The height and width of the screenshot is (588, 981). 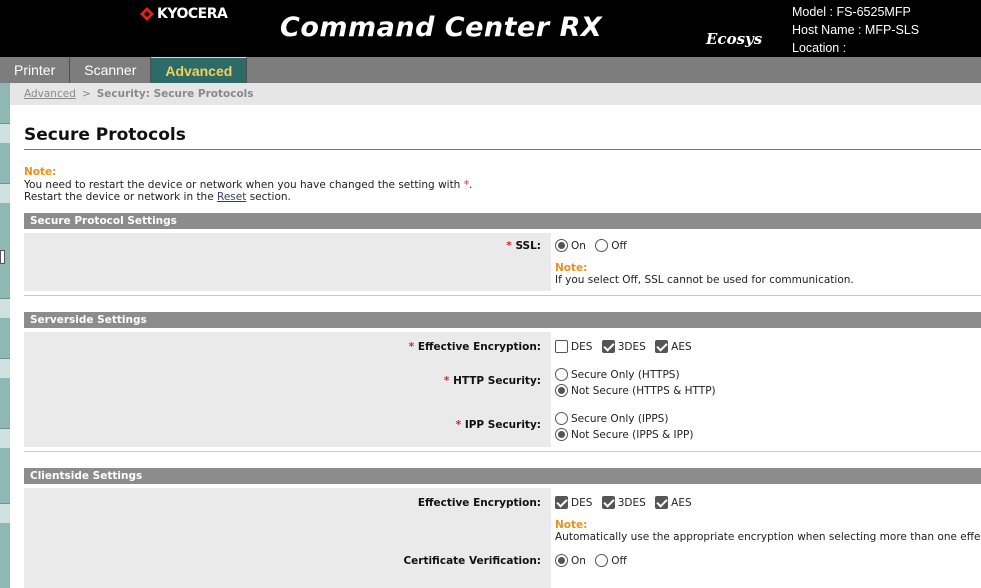 I want to click on ssl-off-radio: Off, so click(x=611, y=245).